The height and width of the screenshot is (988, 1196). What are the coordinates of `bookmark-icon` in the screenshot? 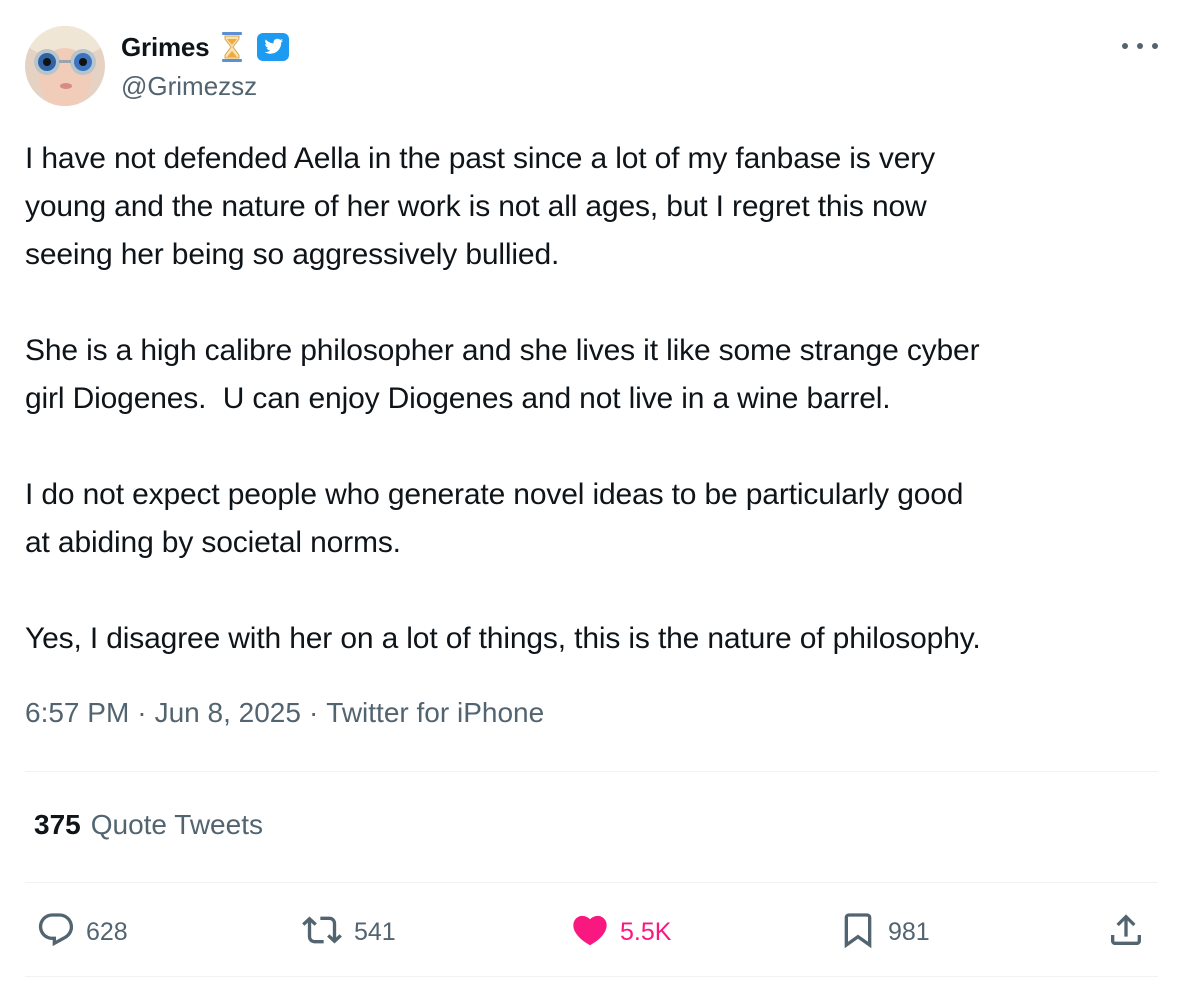 It's located at (858, 932).